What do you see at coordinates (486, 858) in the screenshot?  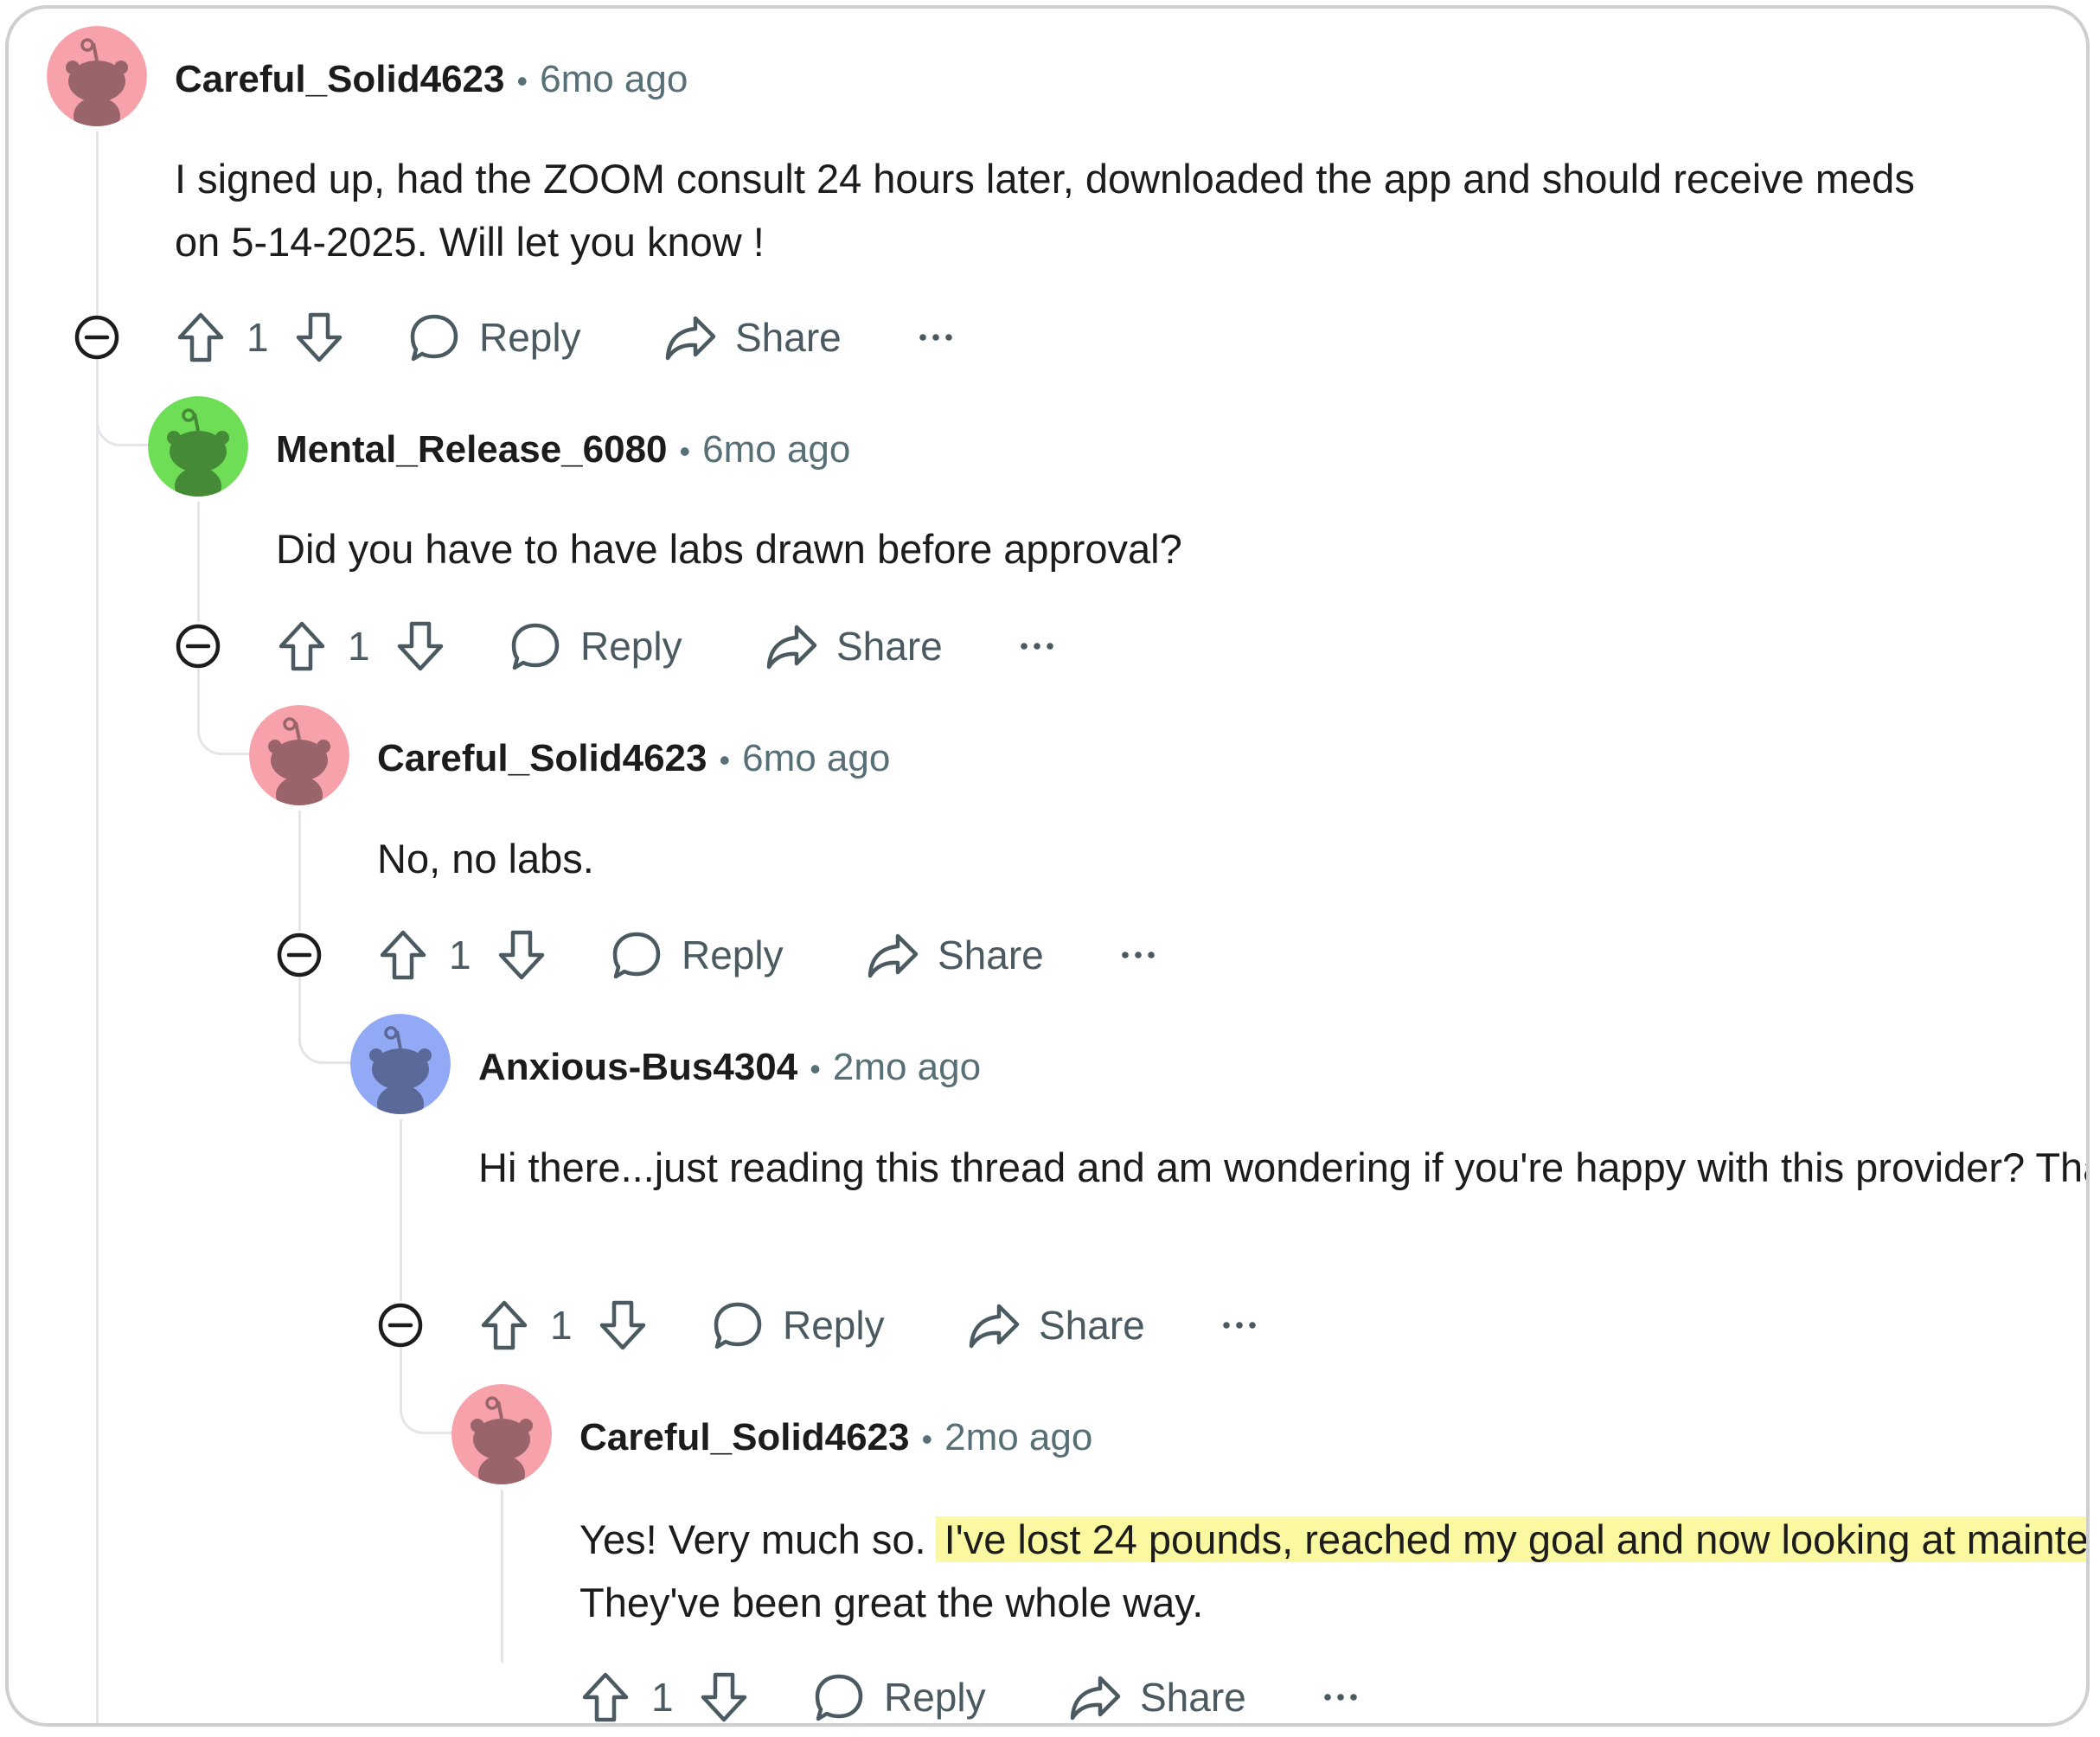 I see `comment-text: No, no labs.` at bounding box center [486, 858].